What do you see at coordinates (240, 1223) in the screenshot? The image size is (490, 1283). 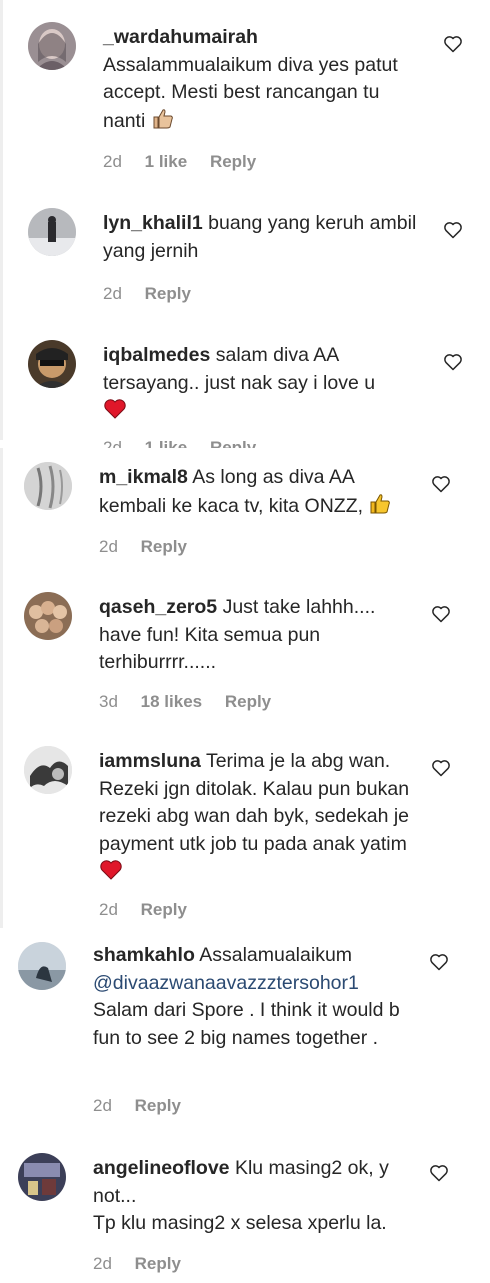 I see `comment-text-continued: Tp klu masing2 x selesa xperlu la.` at bounding box center [240, 1223].